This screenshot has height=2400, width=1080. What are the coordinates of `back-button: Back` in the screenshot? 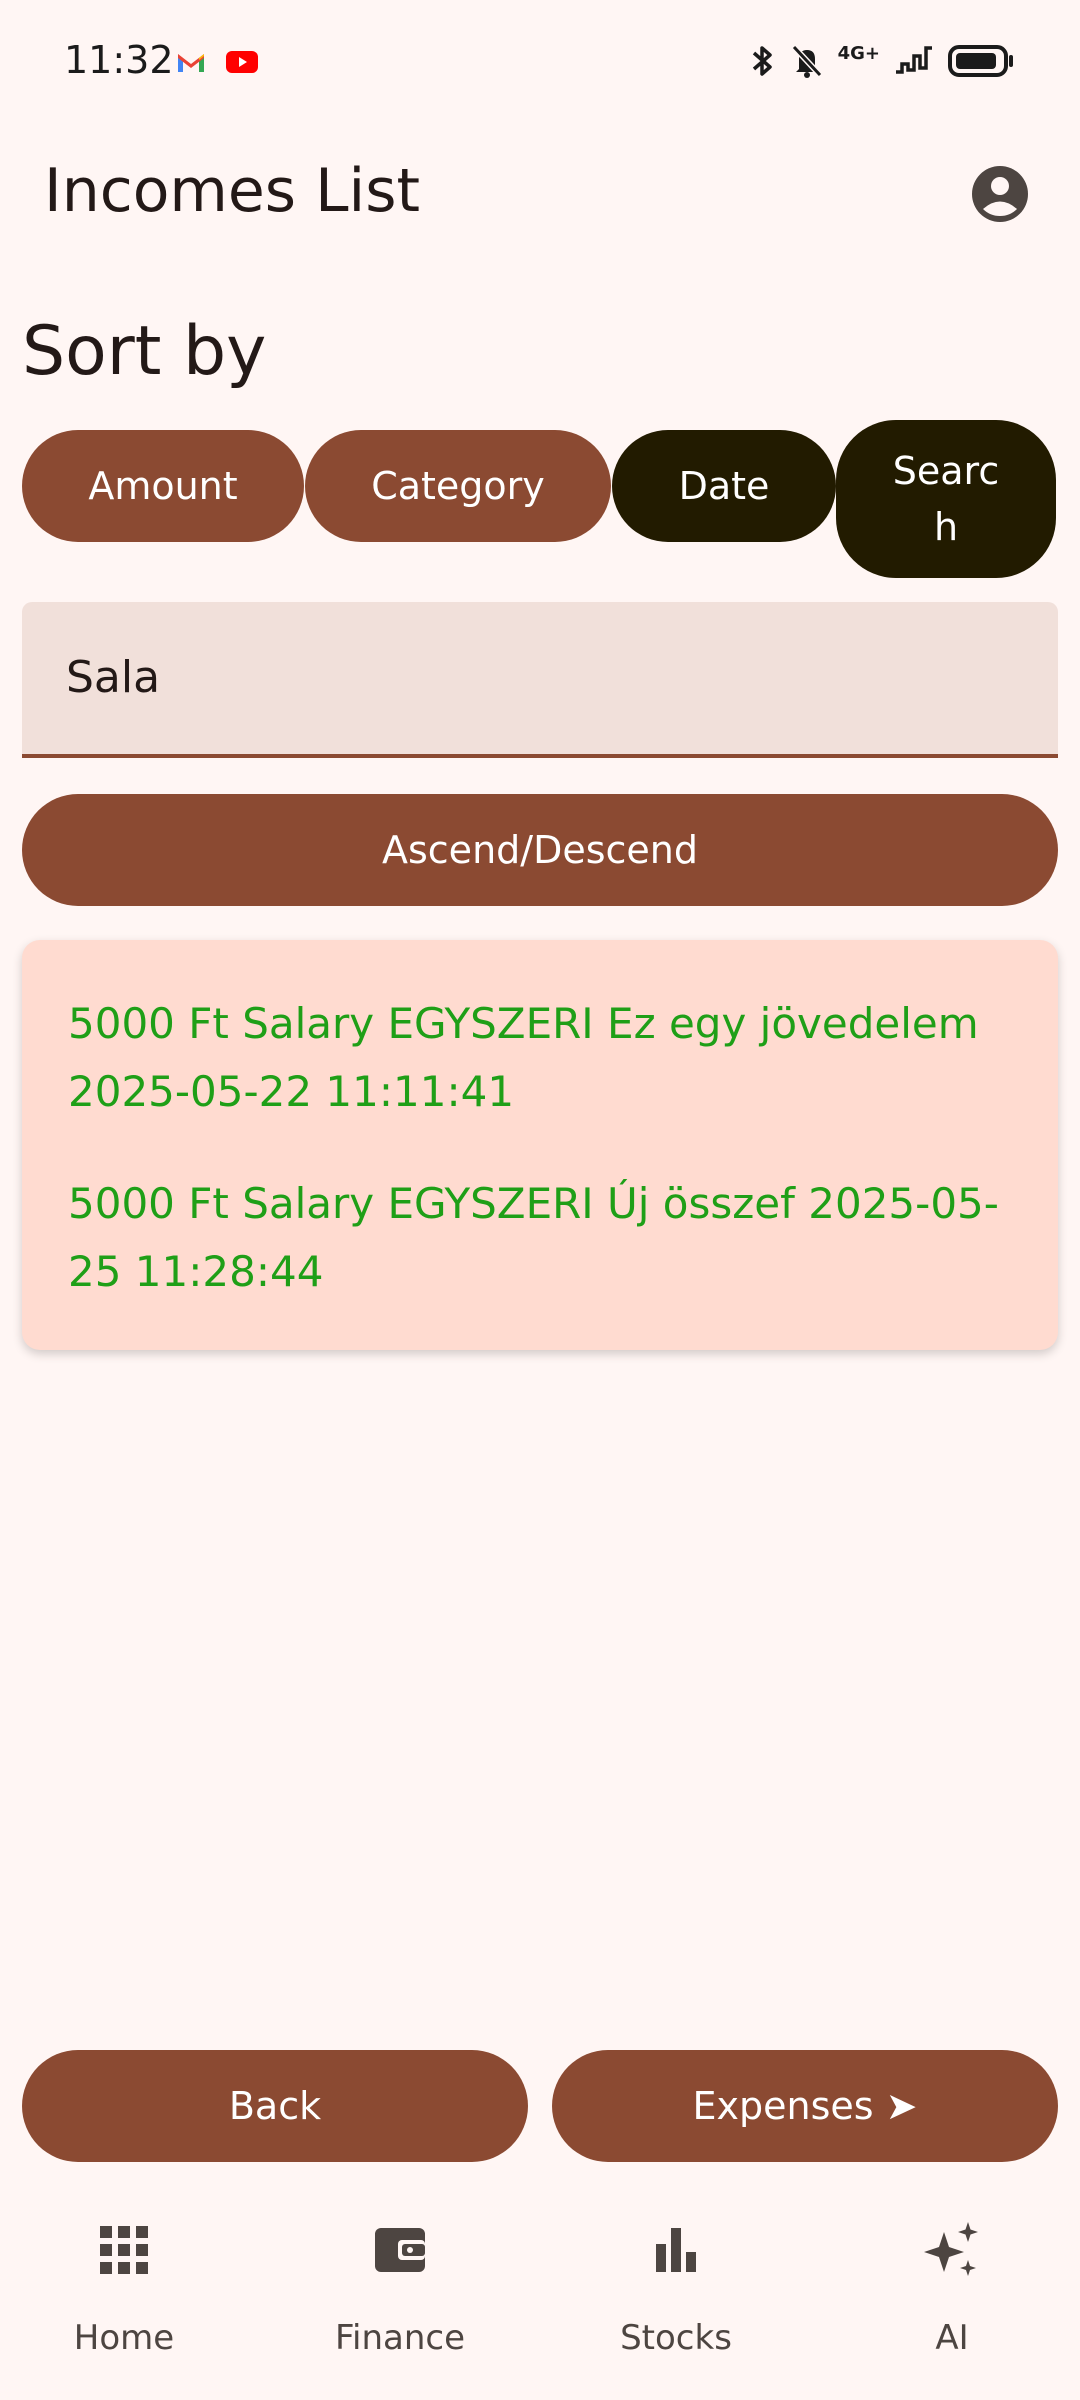 It's located at (275, 2106).